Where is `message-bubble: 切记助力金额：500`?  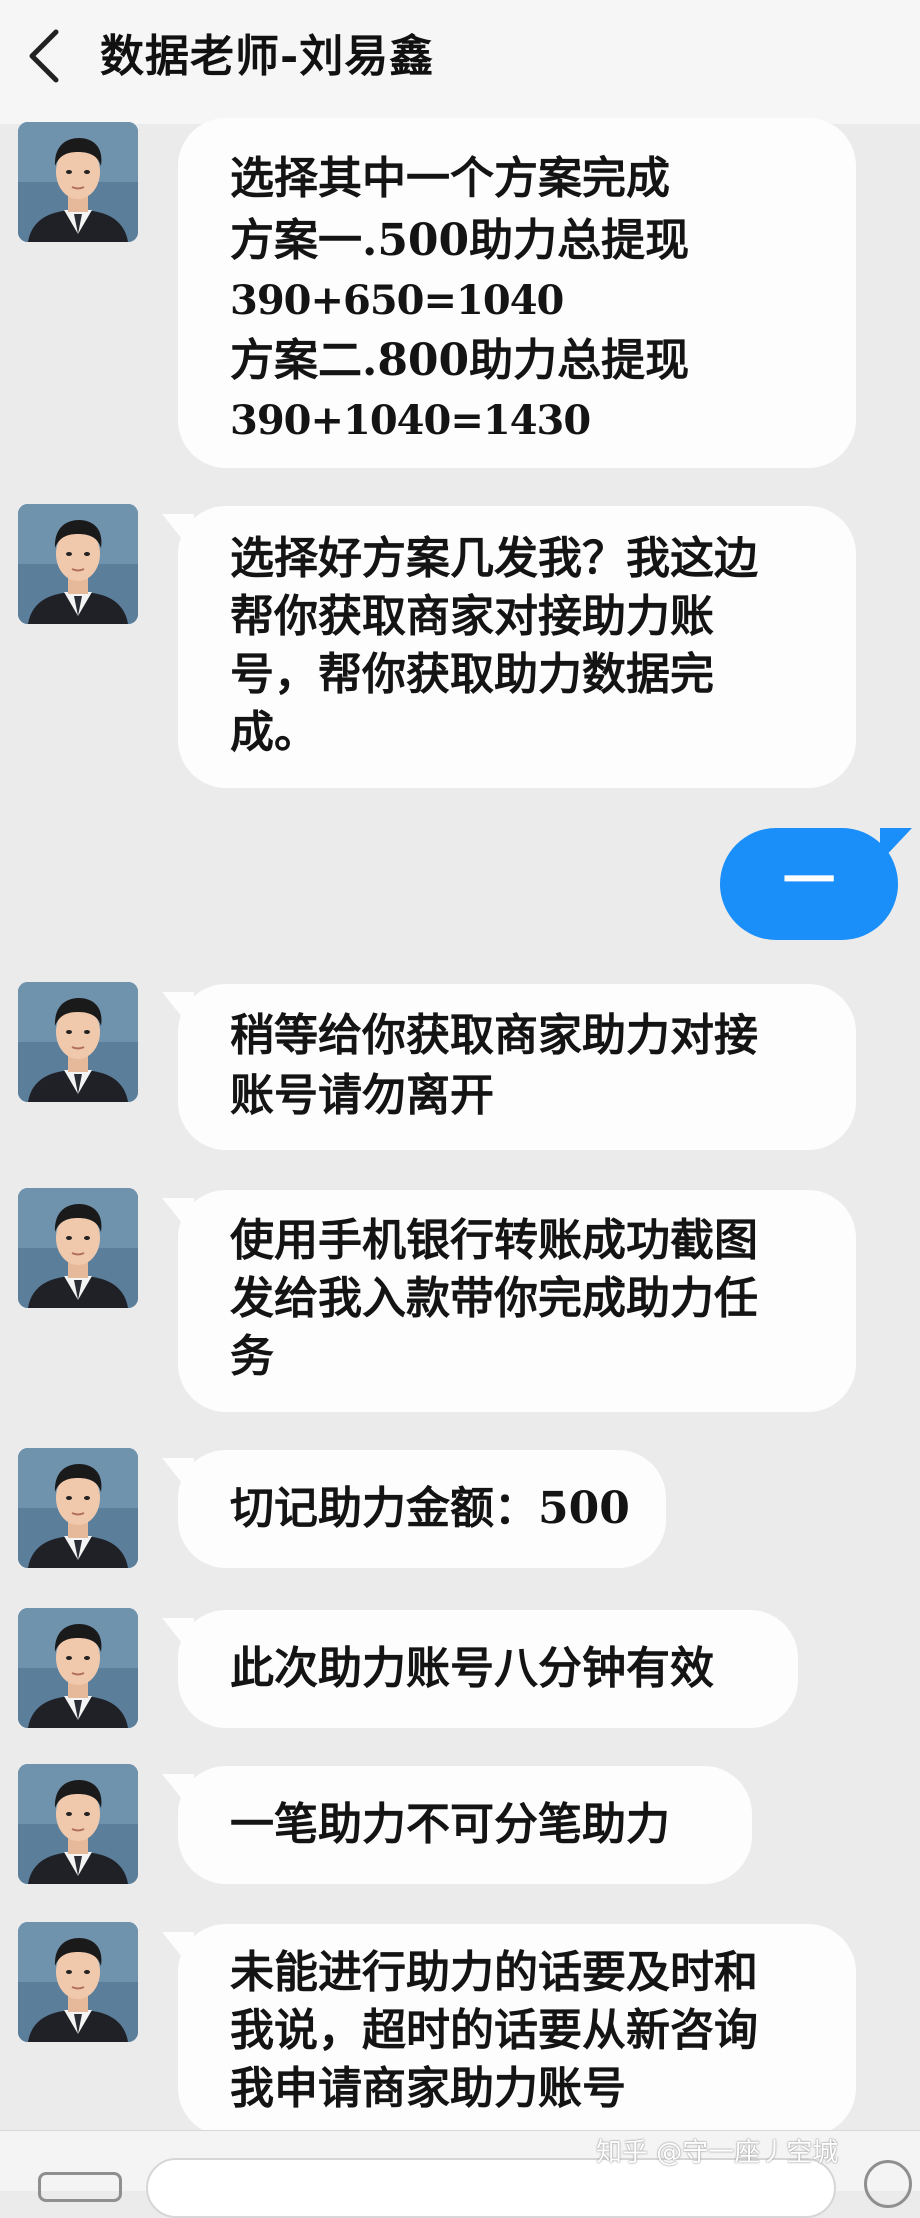 message-bubble: 切记助力金额：500 is located at coordinates (414, 1509).